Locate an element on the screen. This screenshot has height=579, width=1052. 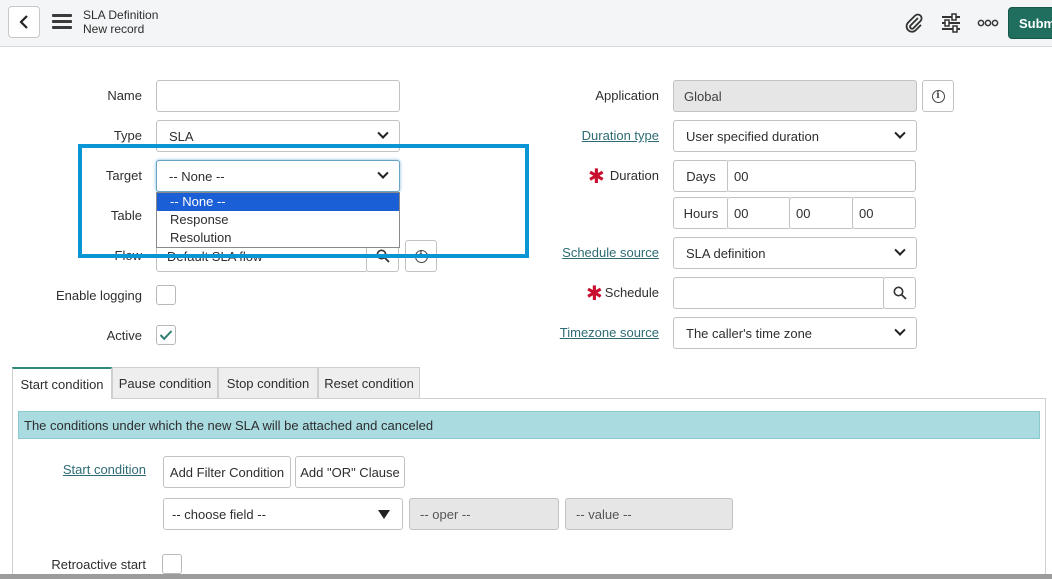
schedule-source-select: SLA definition is located at coordinates (795, 253).